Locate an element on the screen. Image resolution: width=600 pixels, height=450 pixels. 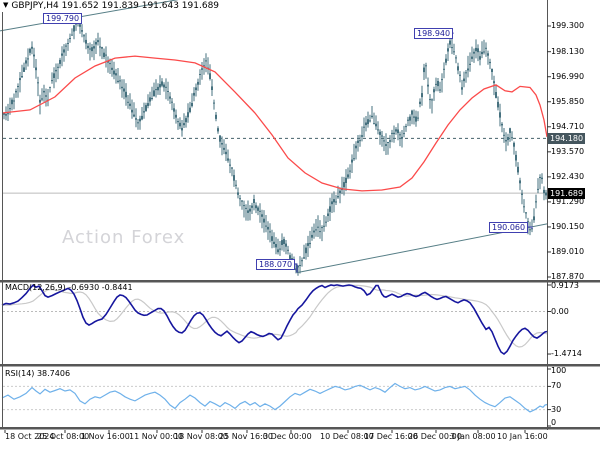
price-axis-tick: 195.850 is located at coordinates (568, 101).